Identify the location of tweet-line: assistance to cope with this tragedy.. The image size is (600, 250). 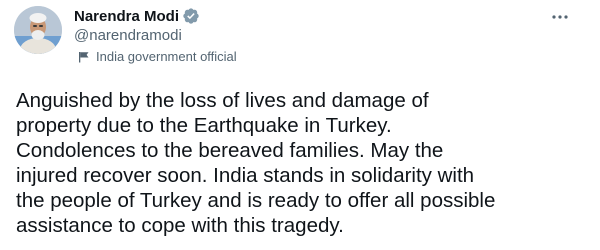
(180, 225).